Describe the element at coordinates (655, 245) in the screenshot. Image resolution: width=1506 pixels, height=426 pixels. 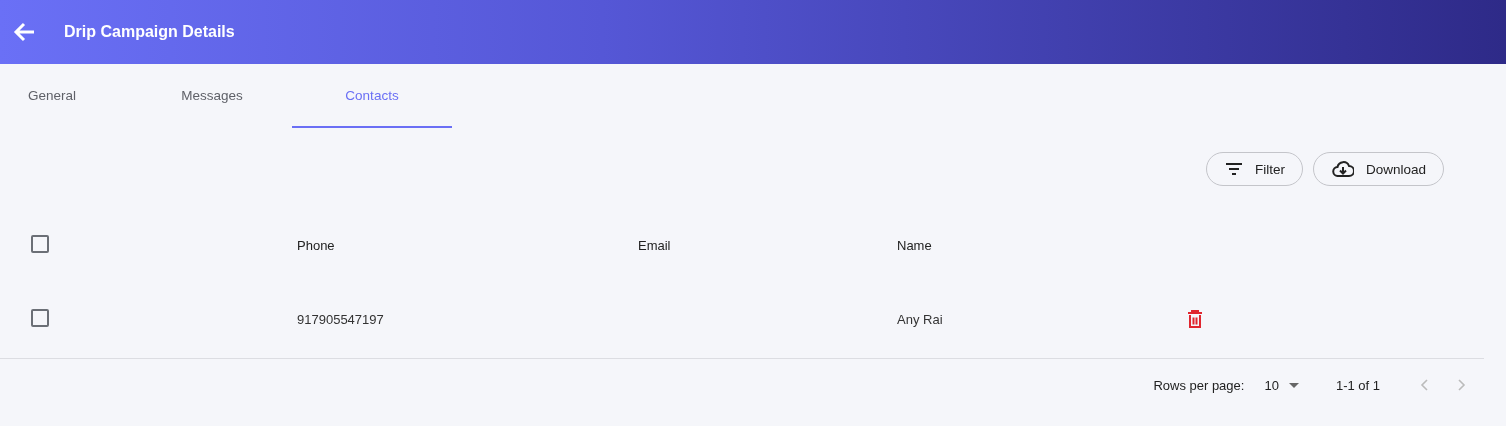
I see `column-header: Email` at that location.